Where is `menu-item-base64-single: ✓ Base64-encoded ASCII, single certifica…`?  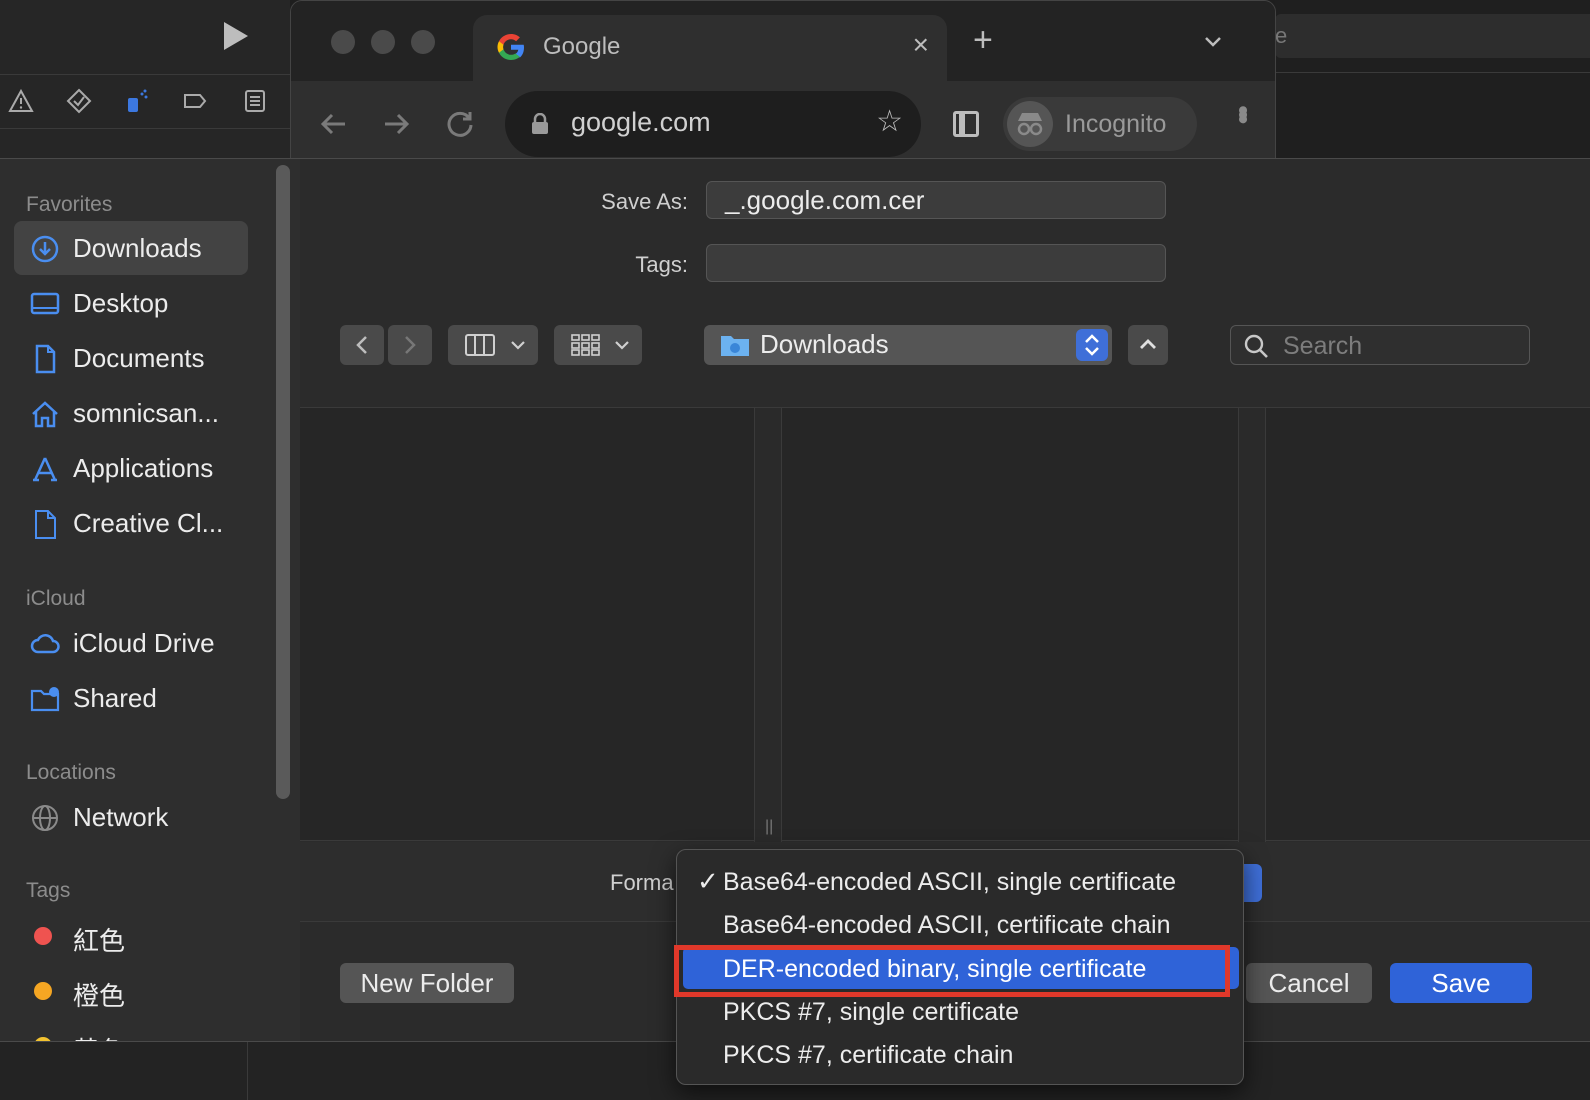 menu-item-base64-single: ✓ Base64-encoded ASCII, single certifica… is located at coordinates (961, 881).